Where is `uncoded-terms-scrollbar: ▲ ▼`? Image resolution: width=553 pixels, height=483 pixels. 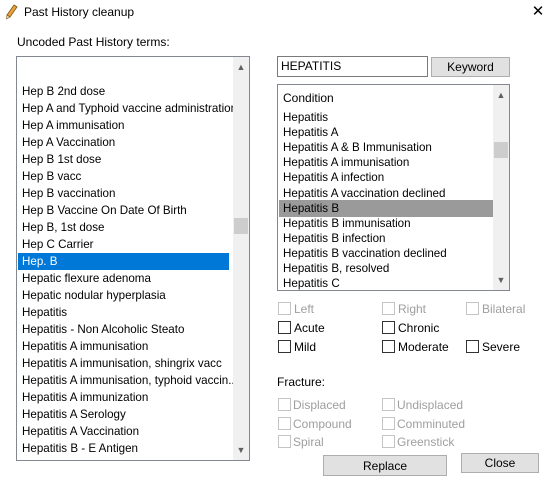 uncoded-terms-scrollbar: ▲ ▼ is located at coordinates (241, 258).